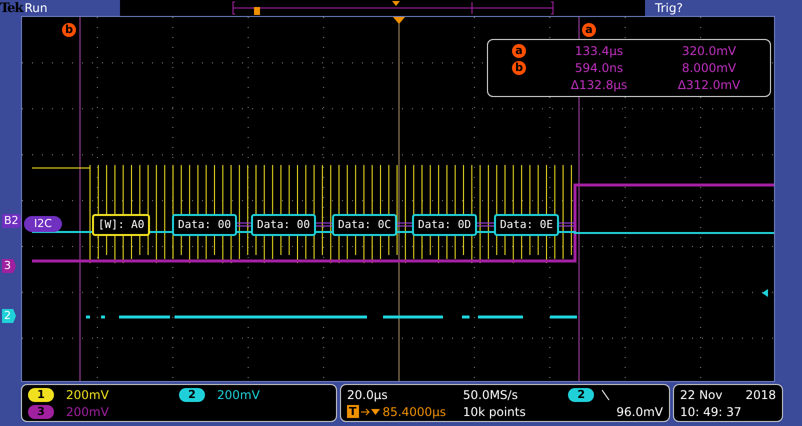 The height and width of the screenshot is (426, 802). I want to click on trigger-level: 96.0mV, so click(639, 411).